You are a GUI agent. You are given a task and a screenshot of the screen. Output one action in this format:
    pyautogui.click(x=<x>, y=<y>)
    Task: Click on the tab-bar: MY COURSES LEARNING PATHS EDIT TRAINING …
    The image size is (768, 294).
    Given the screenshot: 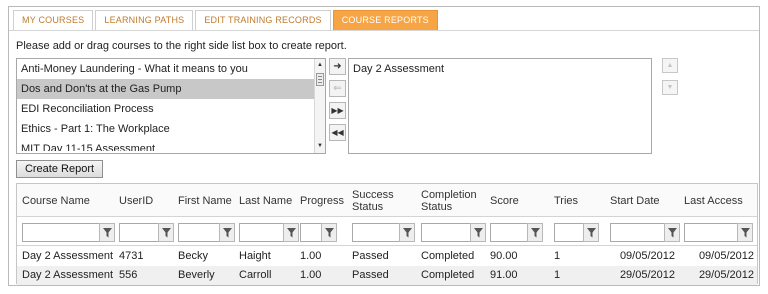 What is the action you would take?
    pyautogui.click(x=226, y=20)
    